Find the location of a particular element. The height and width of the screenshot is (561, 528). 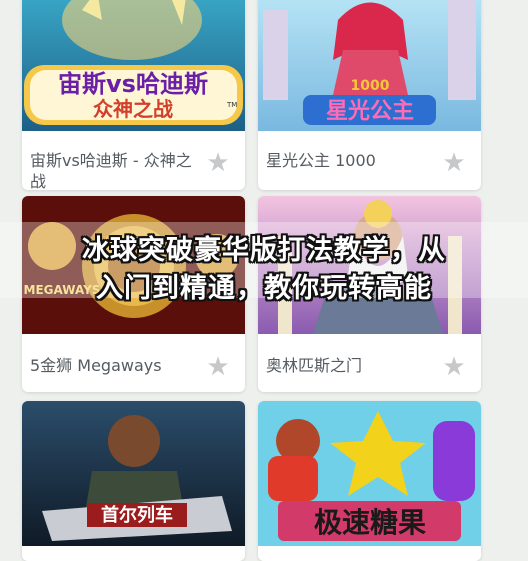

game-caption: 星光公主 1000 is located at coordinates (321, 160).